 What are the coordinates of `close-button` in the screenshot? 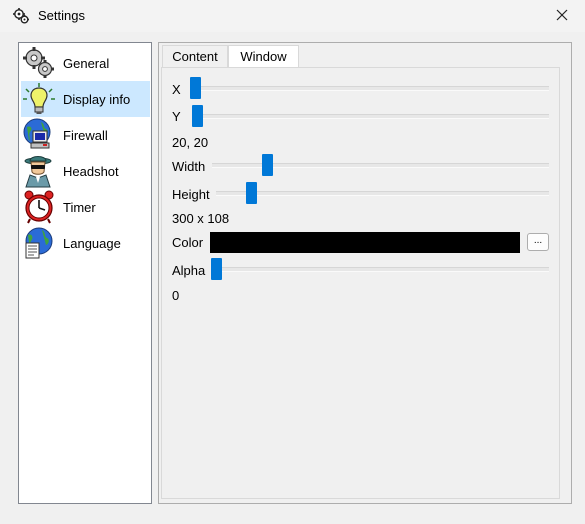 It's located at (562, 16).